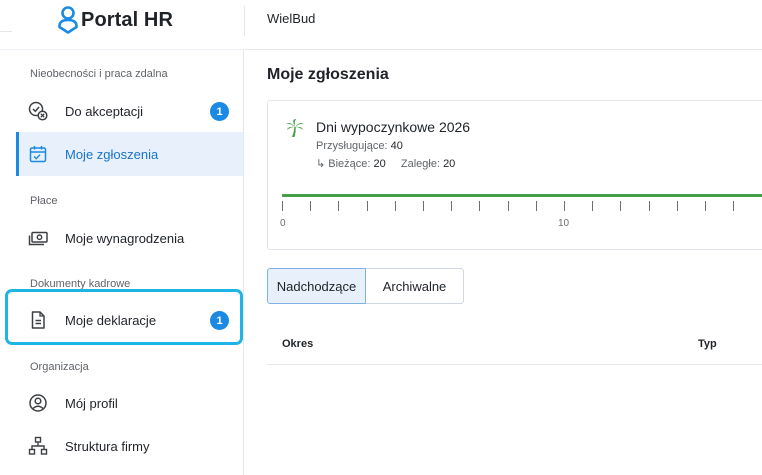 This screenshot has width=762, height=475. Describe the element at coordinates (297, 344) in the screenshot. I see `column-header-okres: Okres` at that location.